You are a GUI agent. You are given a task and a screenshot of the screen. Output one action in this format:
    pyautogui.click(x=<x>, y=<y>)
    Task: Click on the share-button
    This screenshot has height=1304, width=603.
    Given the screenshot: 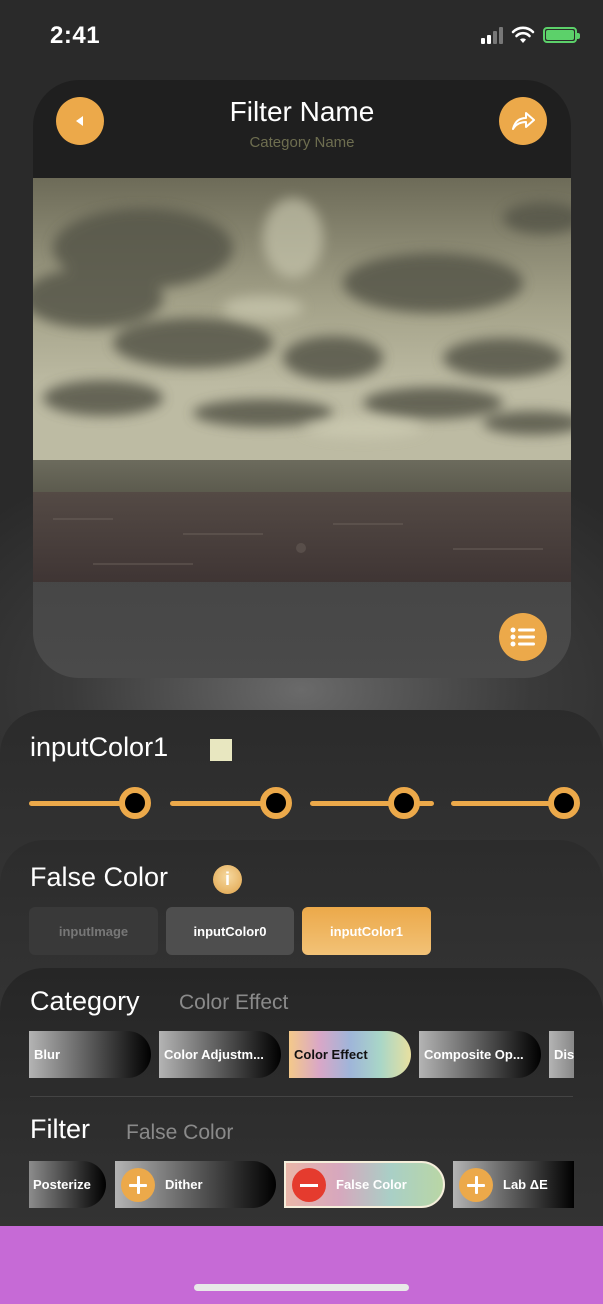 What is the action you would take?
    pyautogui.click(x=523, y=121)
    